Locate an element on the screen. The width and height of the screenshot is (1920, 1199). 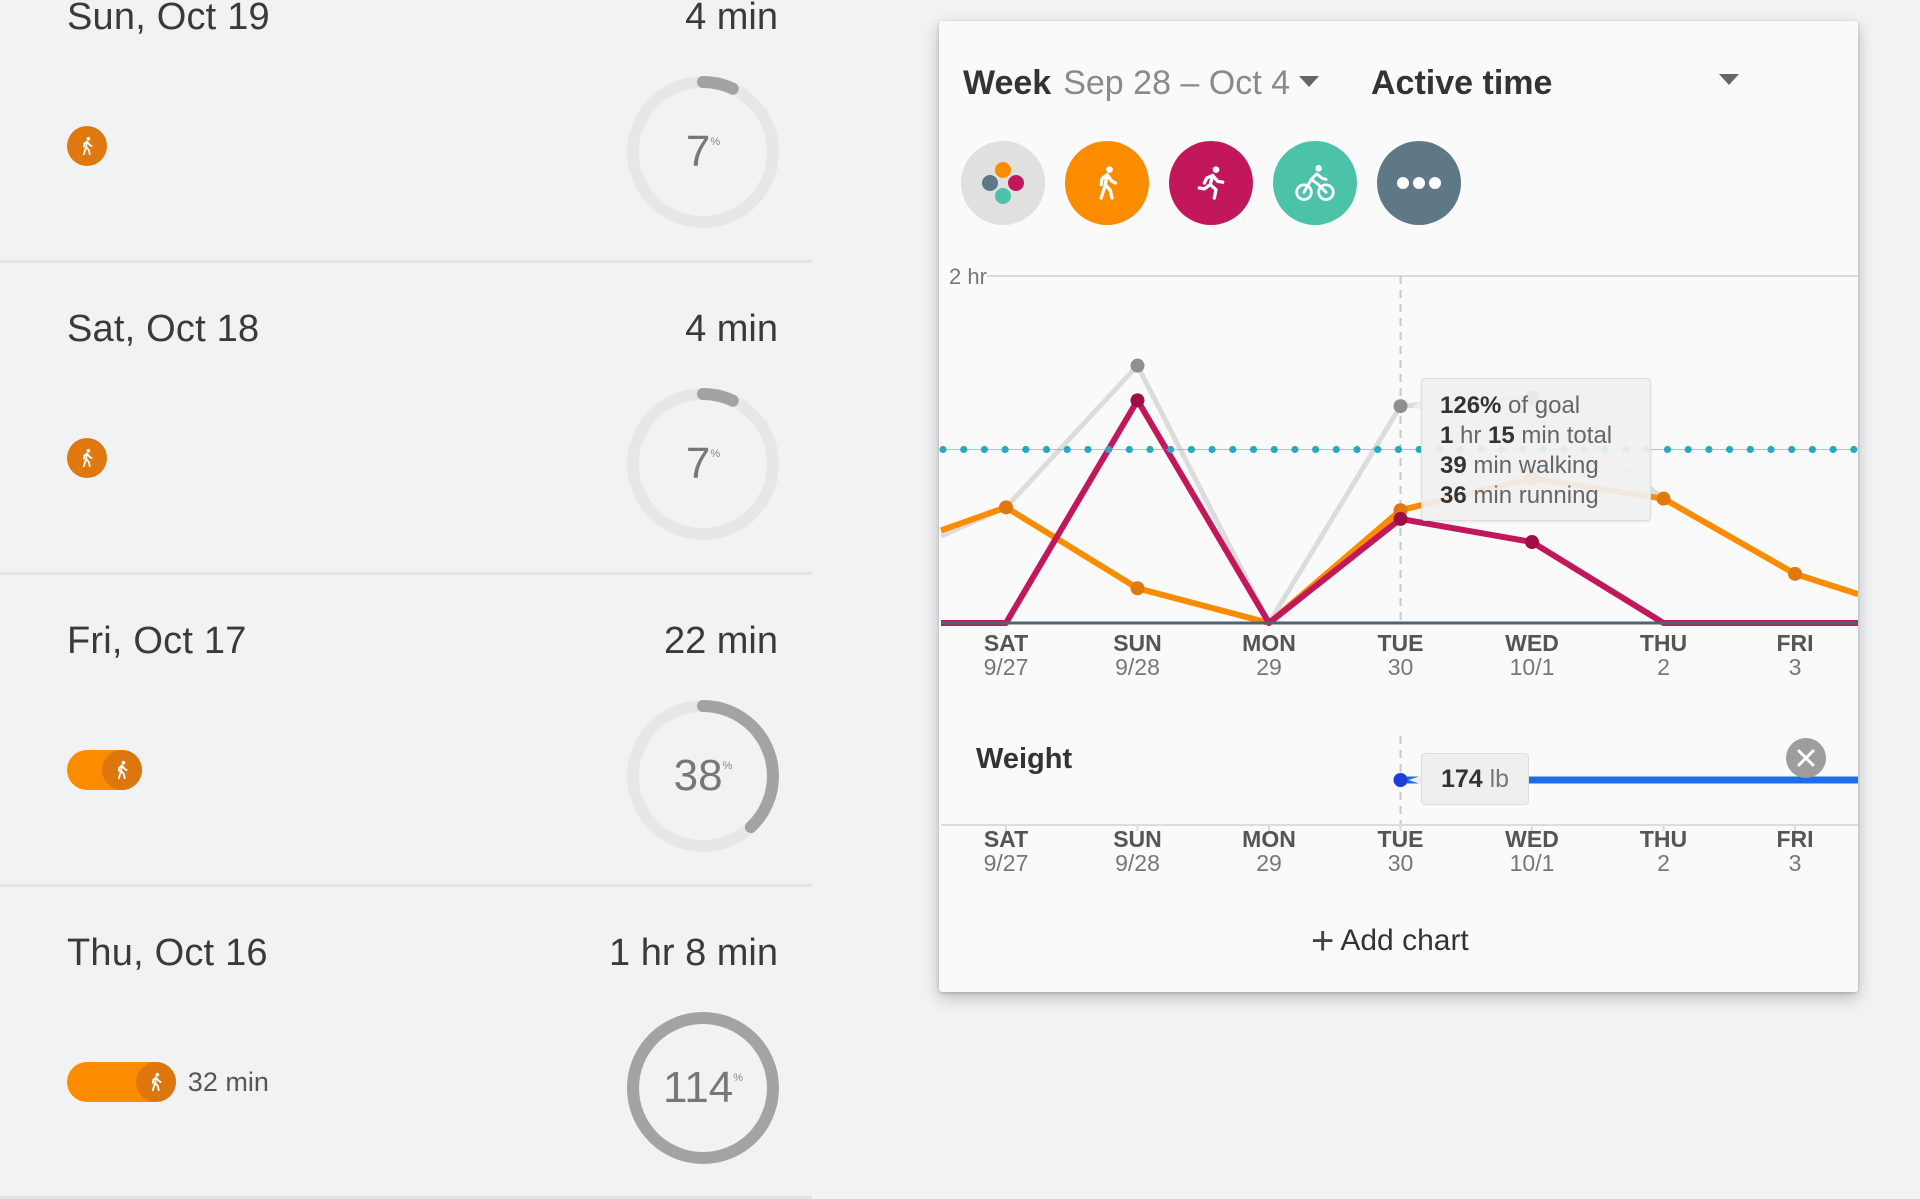
tooltip-goal-line: 126% of goal is located at coordinates (1510, 405).